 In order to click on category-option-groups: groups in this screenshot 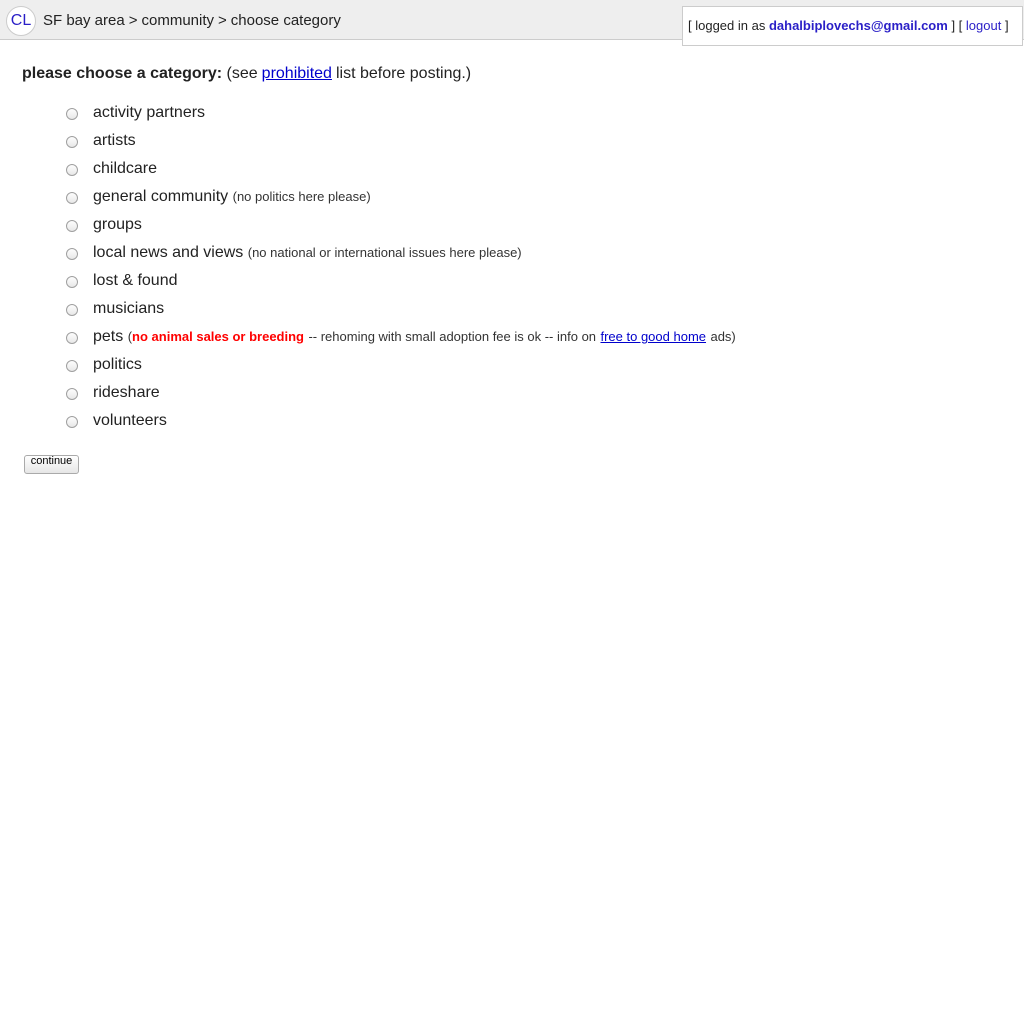, I will do `click(512, 226)`.